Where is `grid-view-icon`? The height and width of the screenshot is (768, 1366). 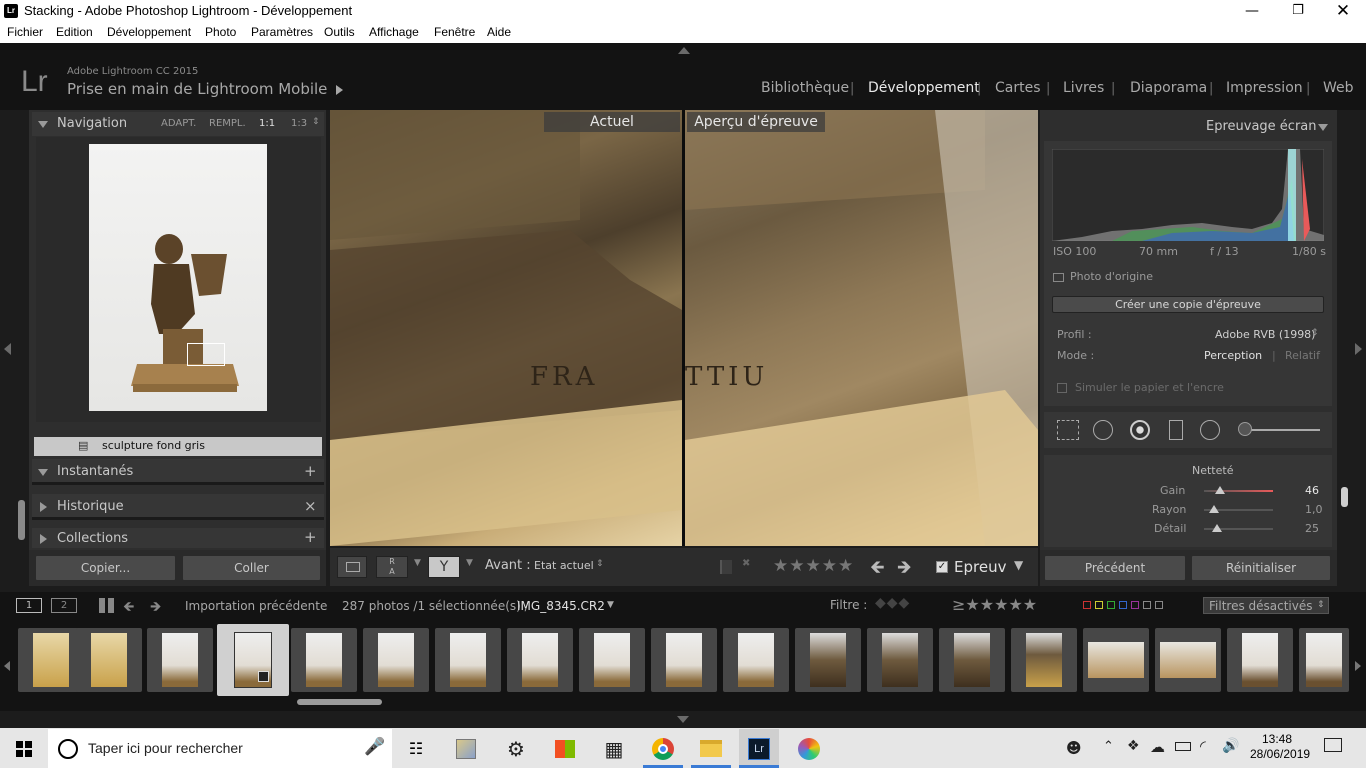
grid-view-icon is located at coordinates (106, 605).